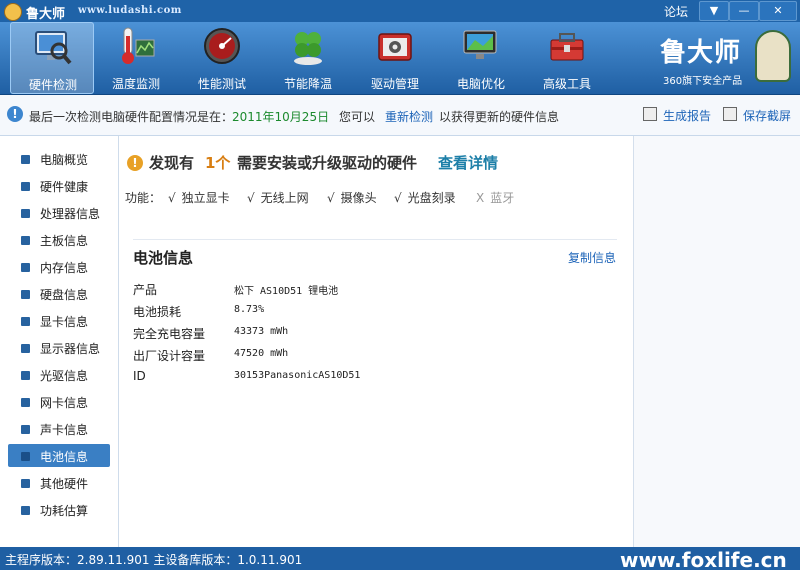  Describe the element at coordinates (59, 374) in the screenshot. I see `sidebar-item-optical-drive: 光驱信息` at that location.